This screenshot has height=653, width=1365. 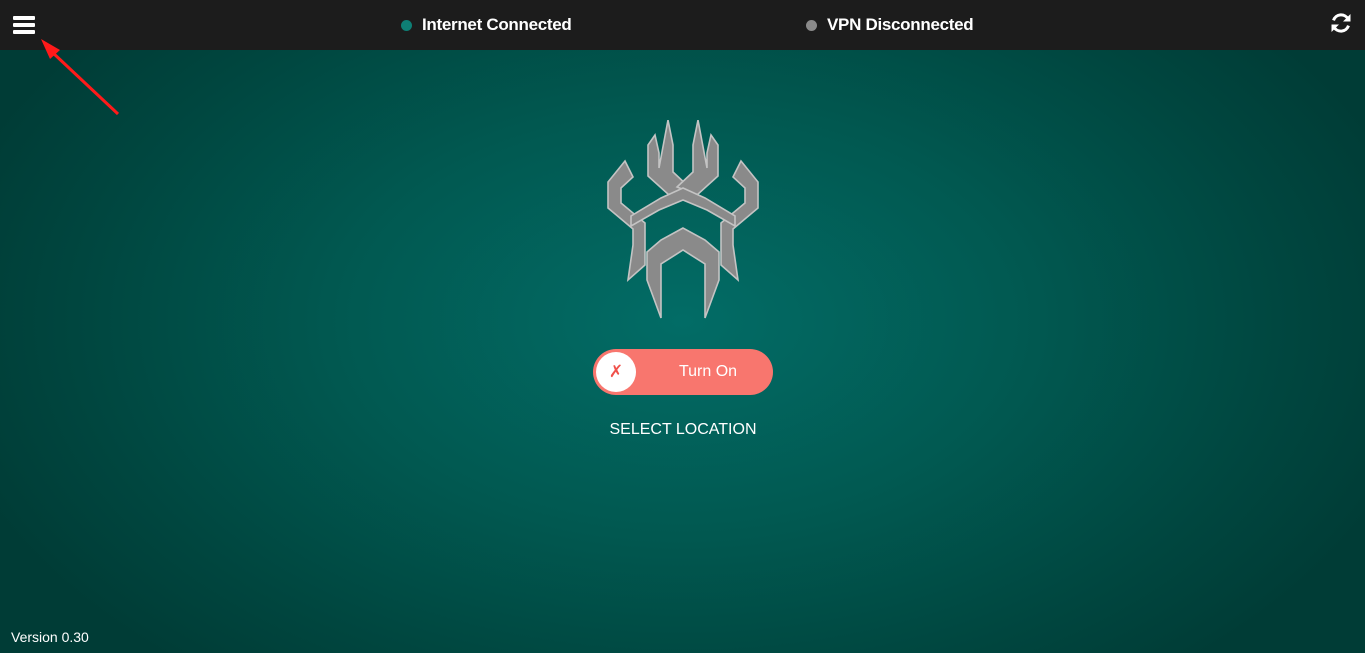 What do you see at coordinates (50, 637) in the screenshot?
I see `version-label: Version 0.30` at bounding box center [50, 637].